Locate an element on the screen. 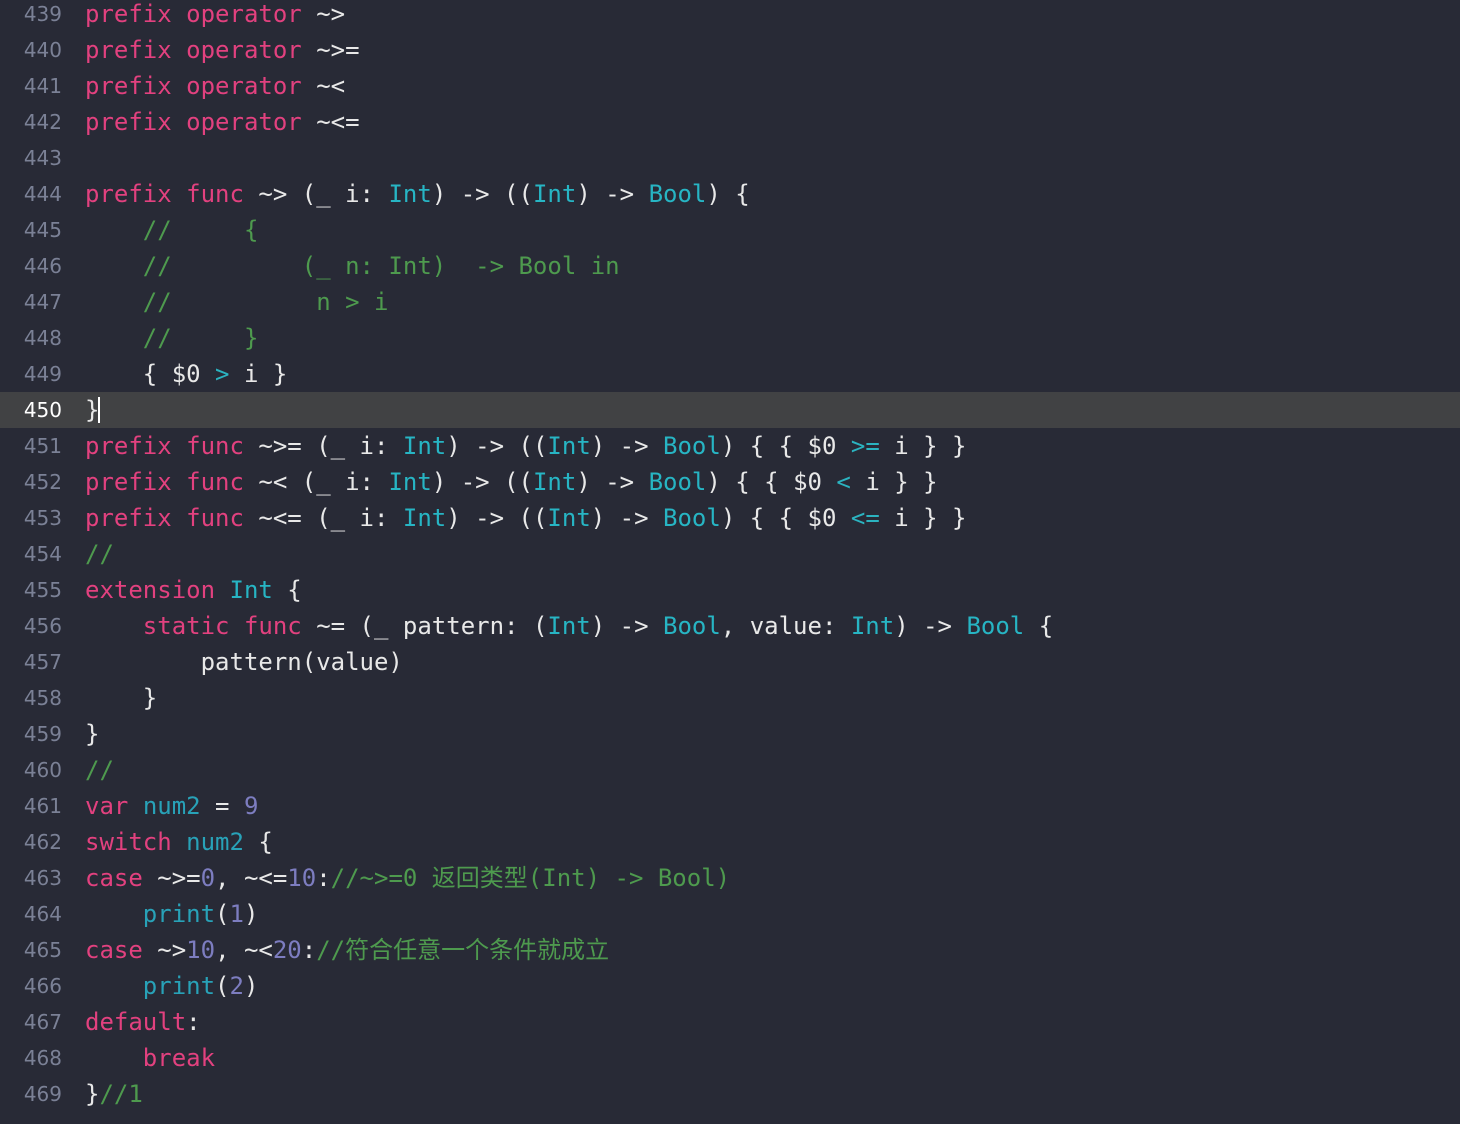  line-number: 460 is located at coordinates (42, 770).